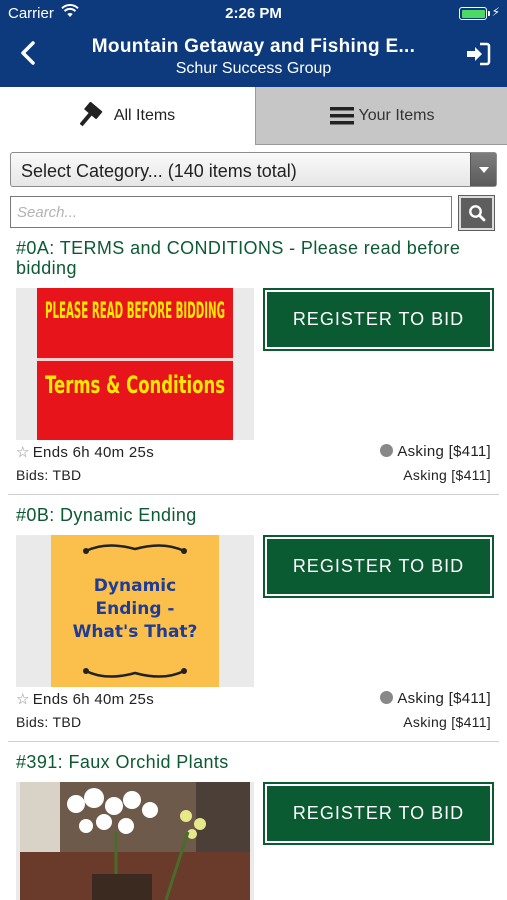  Describe the element at coordinates (135, 841) in the screenshot. I see `item-image-orchid` at that location.